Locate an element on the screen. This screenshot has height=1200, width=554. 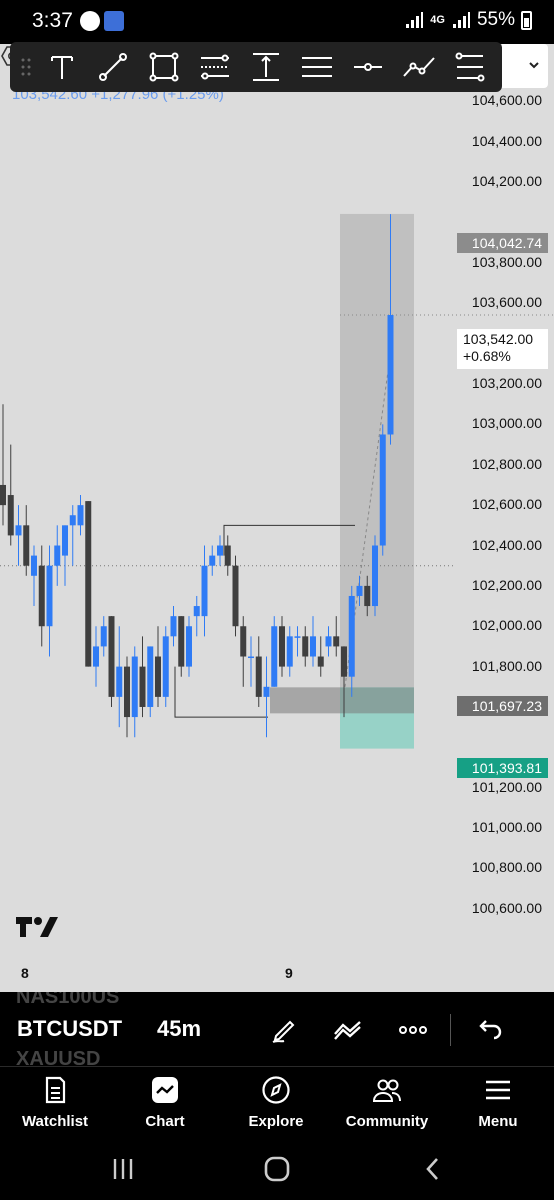
tradingview-logo is located at coordinates (37, 927).